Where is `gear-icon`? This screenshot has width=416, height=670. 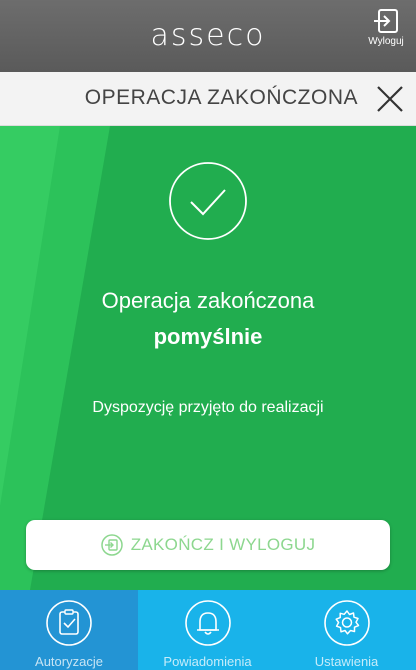 gear-icon is located at coordinates (346, 623).